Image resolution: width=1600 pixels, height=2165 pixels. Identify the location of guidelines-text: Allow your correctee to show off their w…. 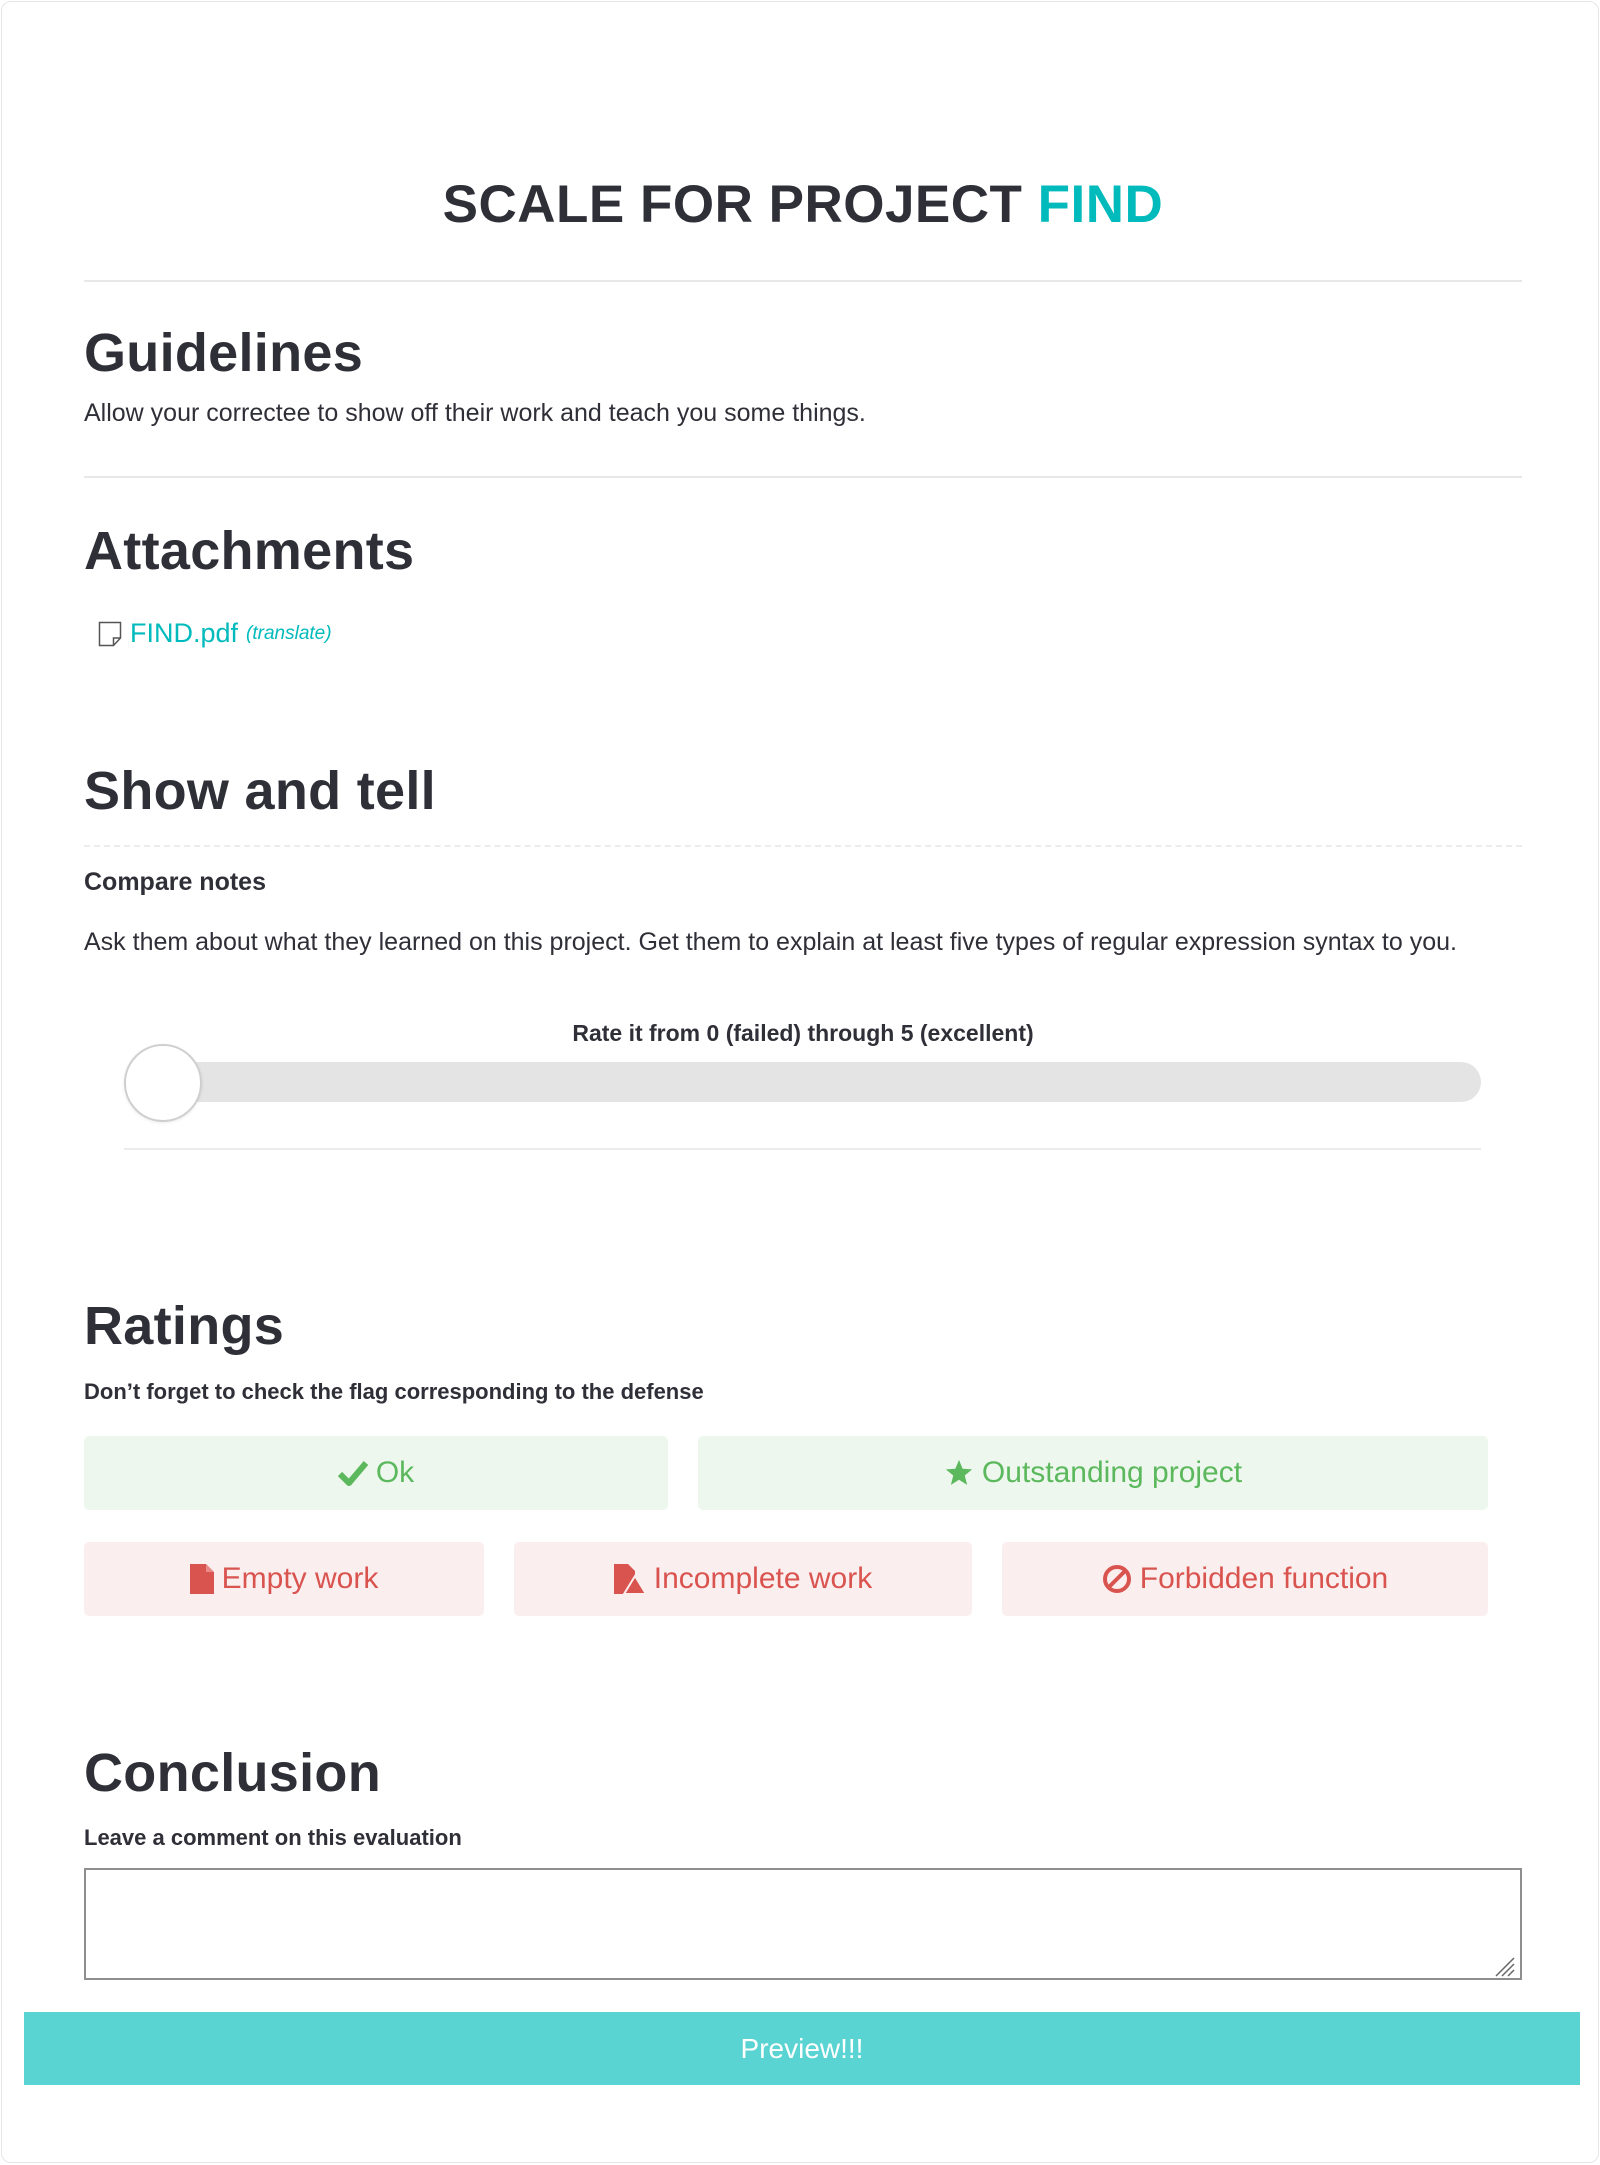
(475, 413).